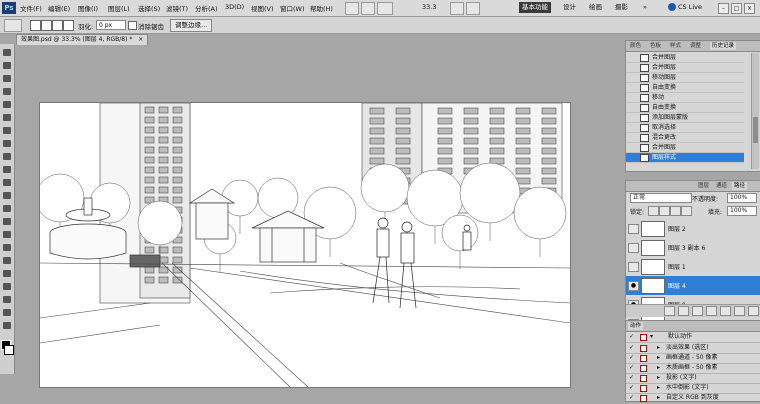 The image size is (760, 404). Describe the element at coordinates (7, 169) in the screenshot. I see `history-brush-tool-icon` at that location.